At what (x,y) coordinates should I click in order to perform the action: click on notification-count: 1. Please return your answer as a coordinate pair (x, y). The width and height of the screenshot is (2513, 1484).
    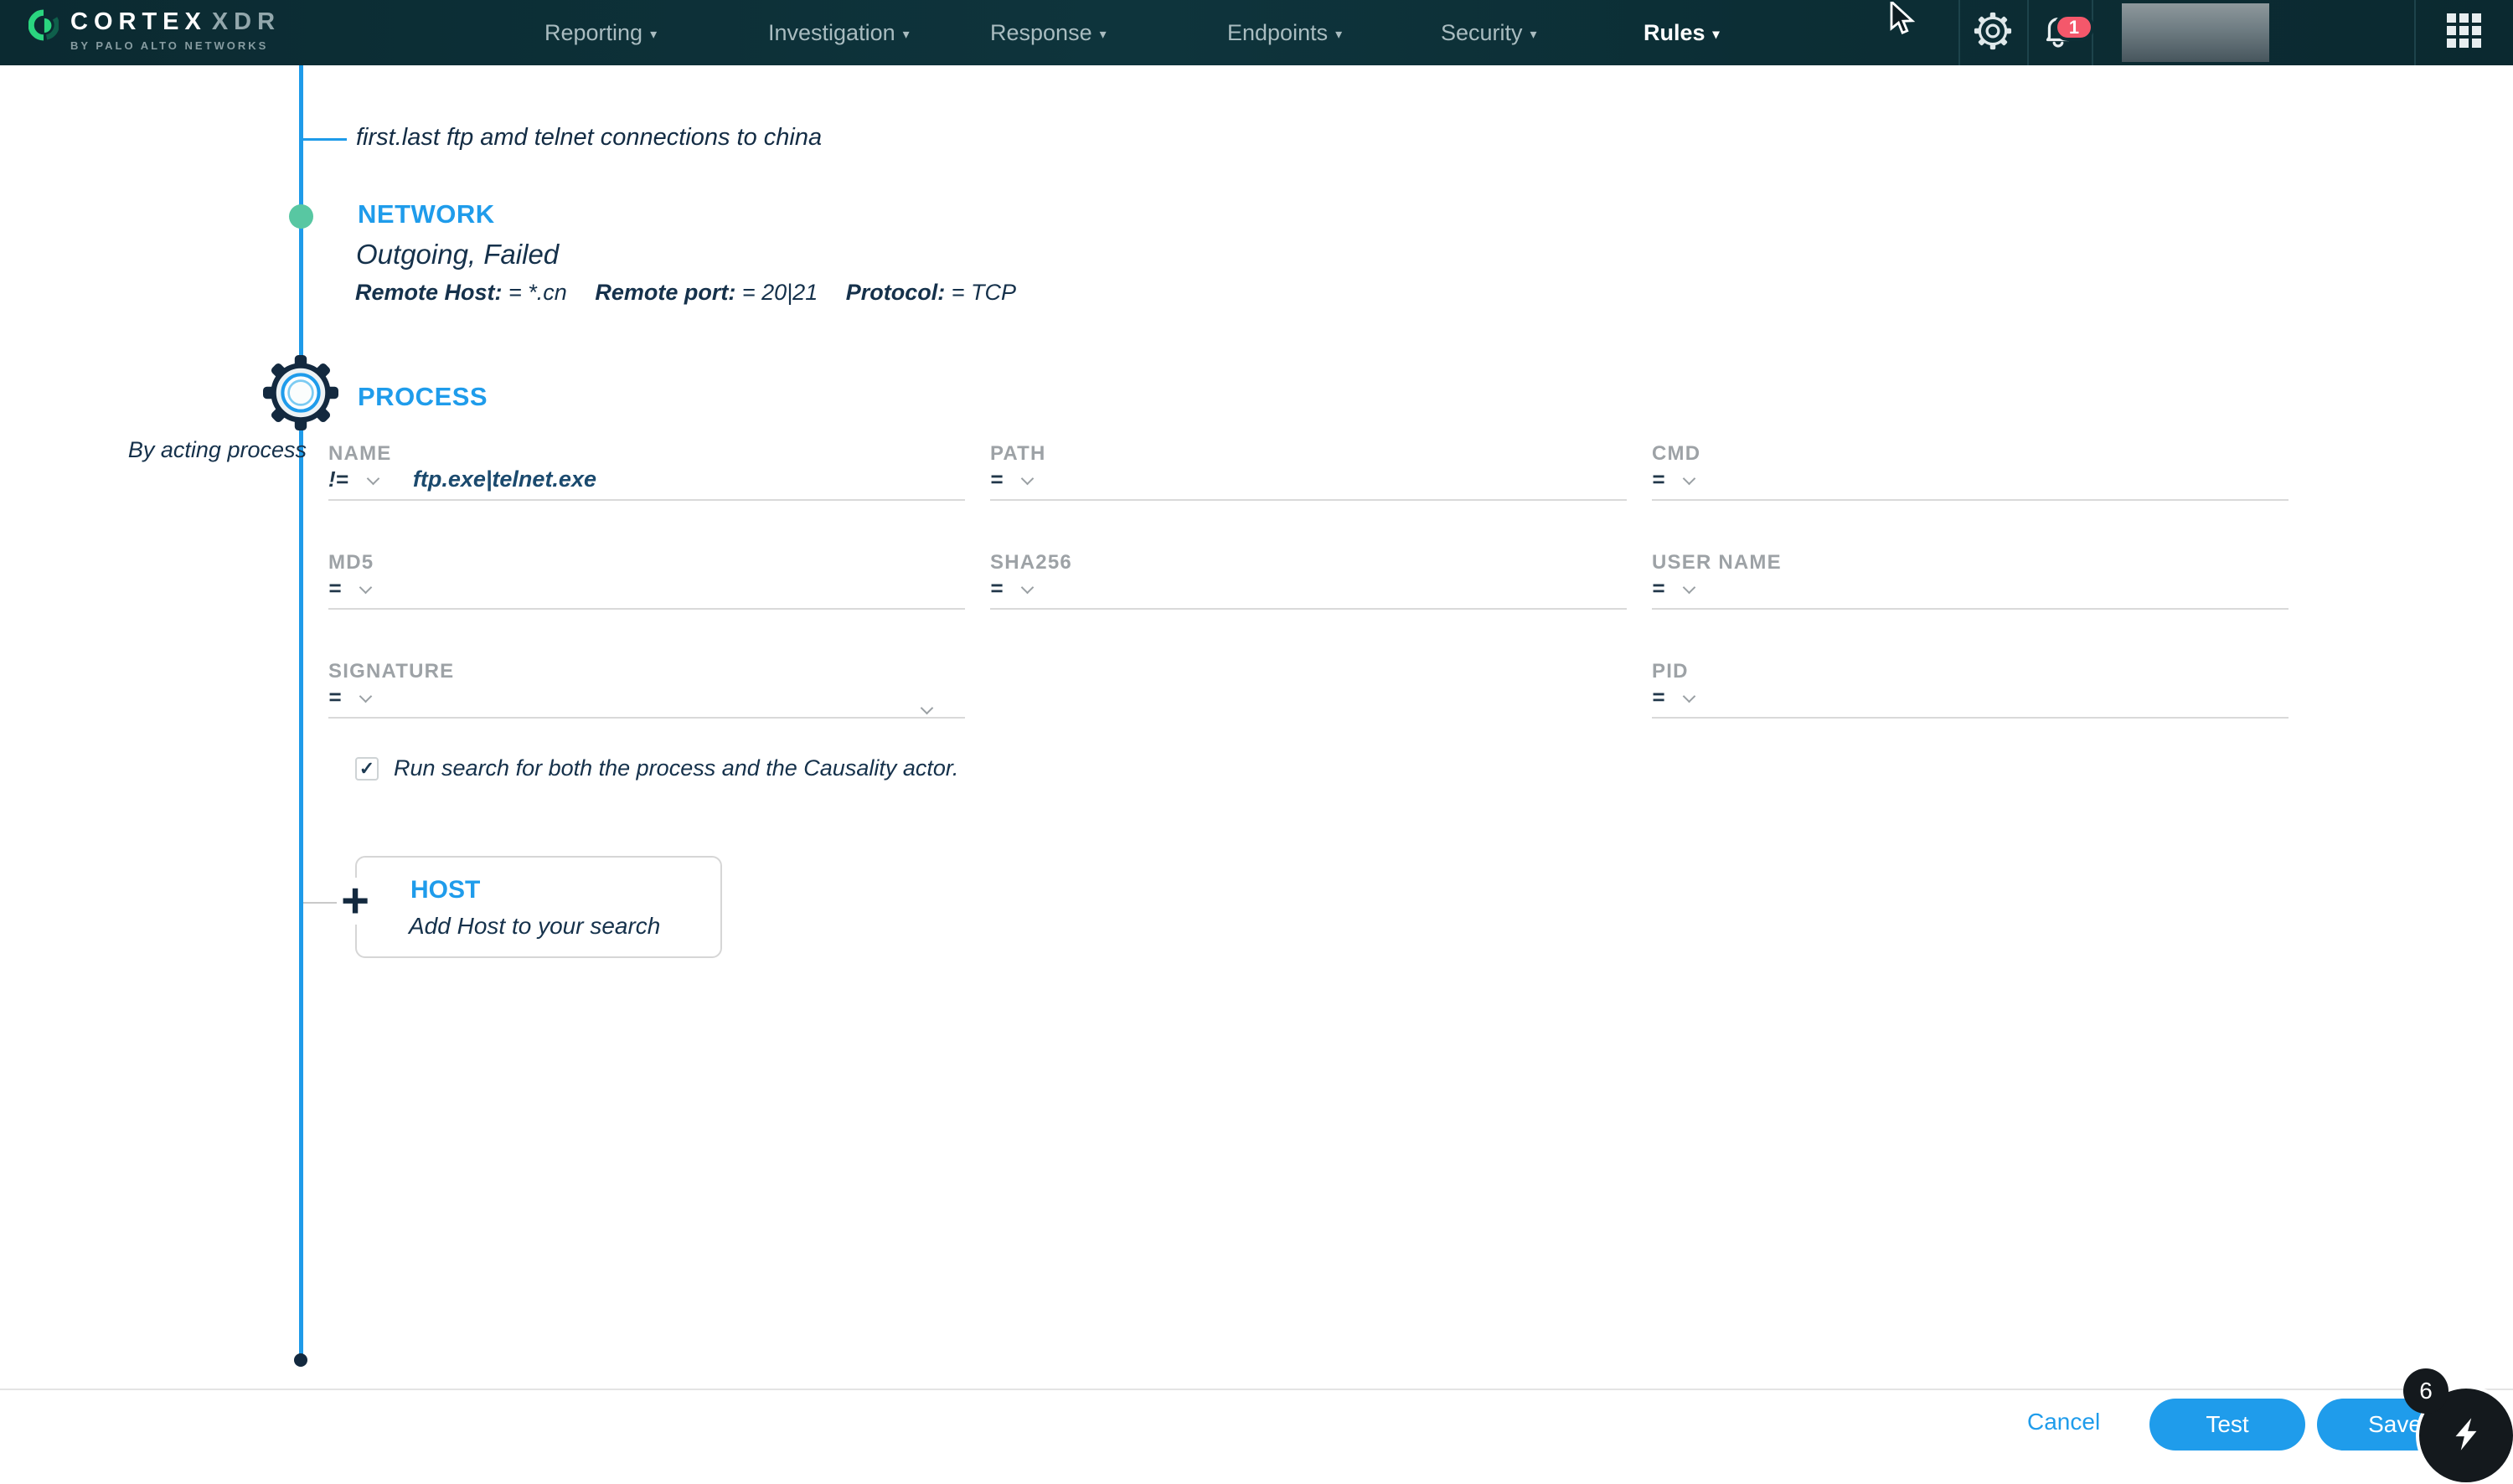
    Looking at the image, I should click on (2074, 27).